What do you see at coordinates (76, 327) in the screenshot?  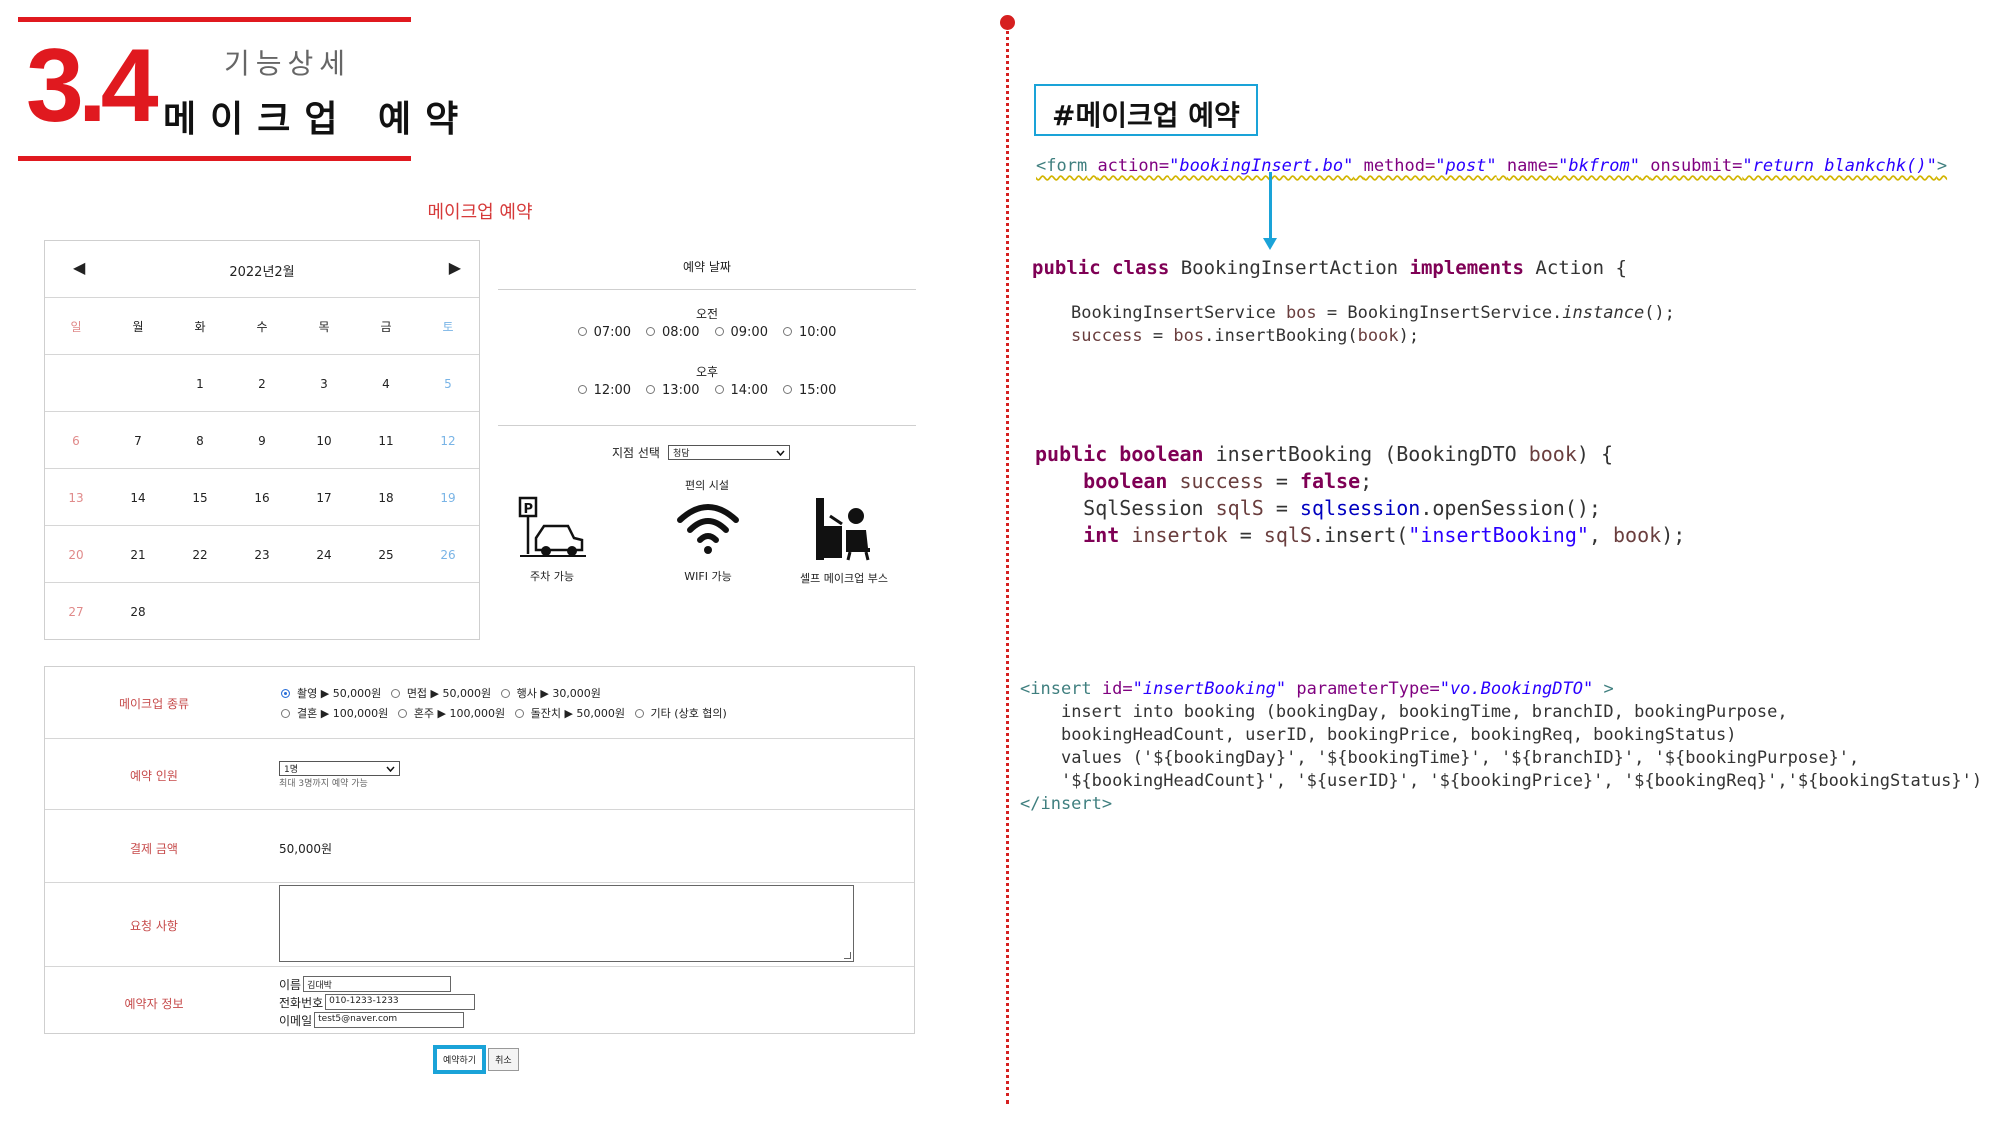 I see `weekday-label: 일` at bounding box center [76, 327].